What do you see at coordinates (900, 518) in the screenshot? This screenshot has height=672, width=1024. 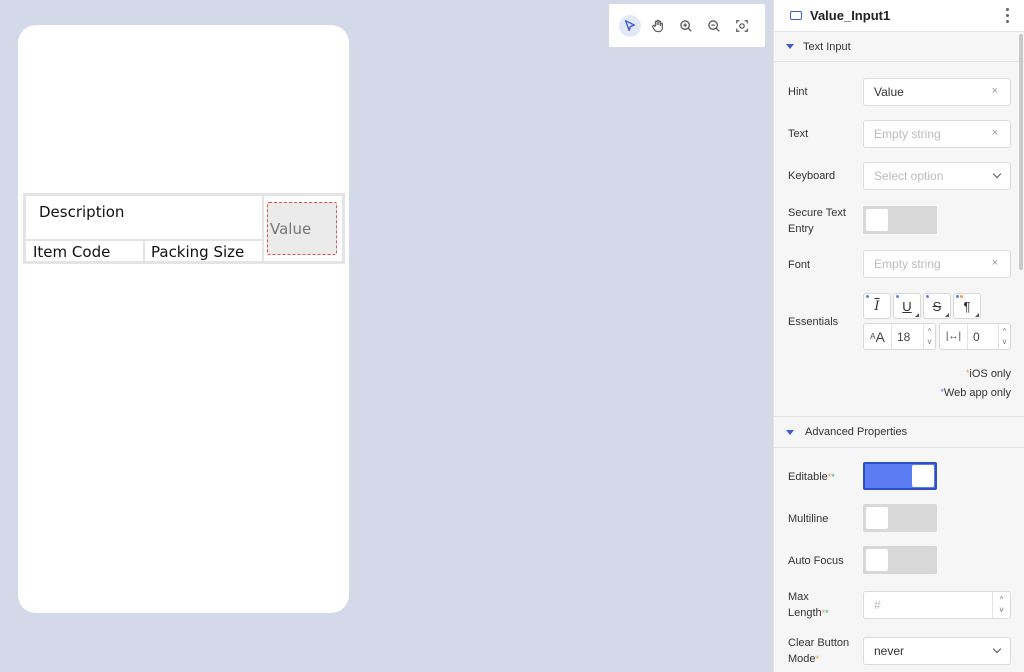 I see `multiline-toggle` at bounding box center [900, 518].